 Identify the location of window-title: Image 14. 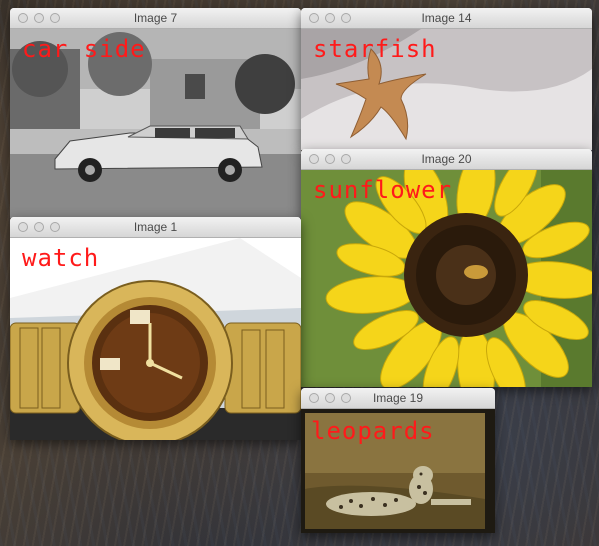
(446, 18).